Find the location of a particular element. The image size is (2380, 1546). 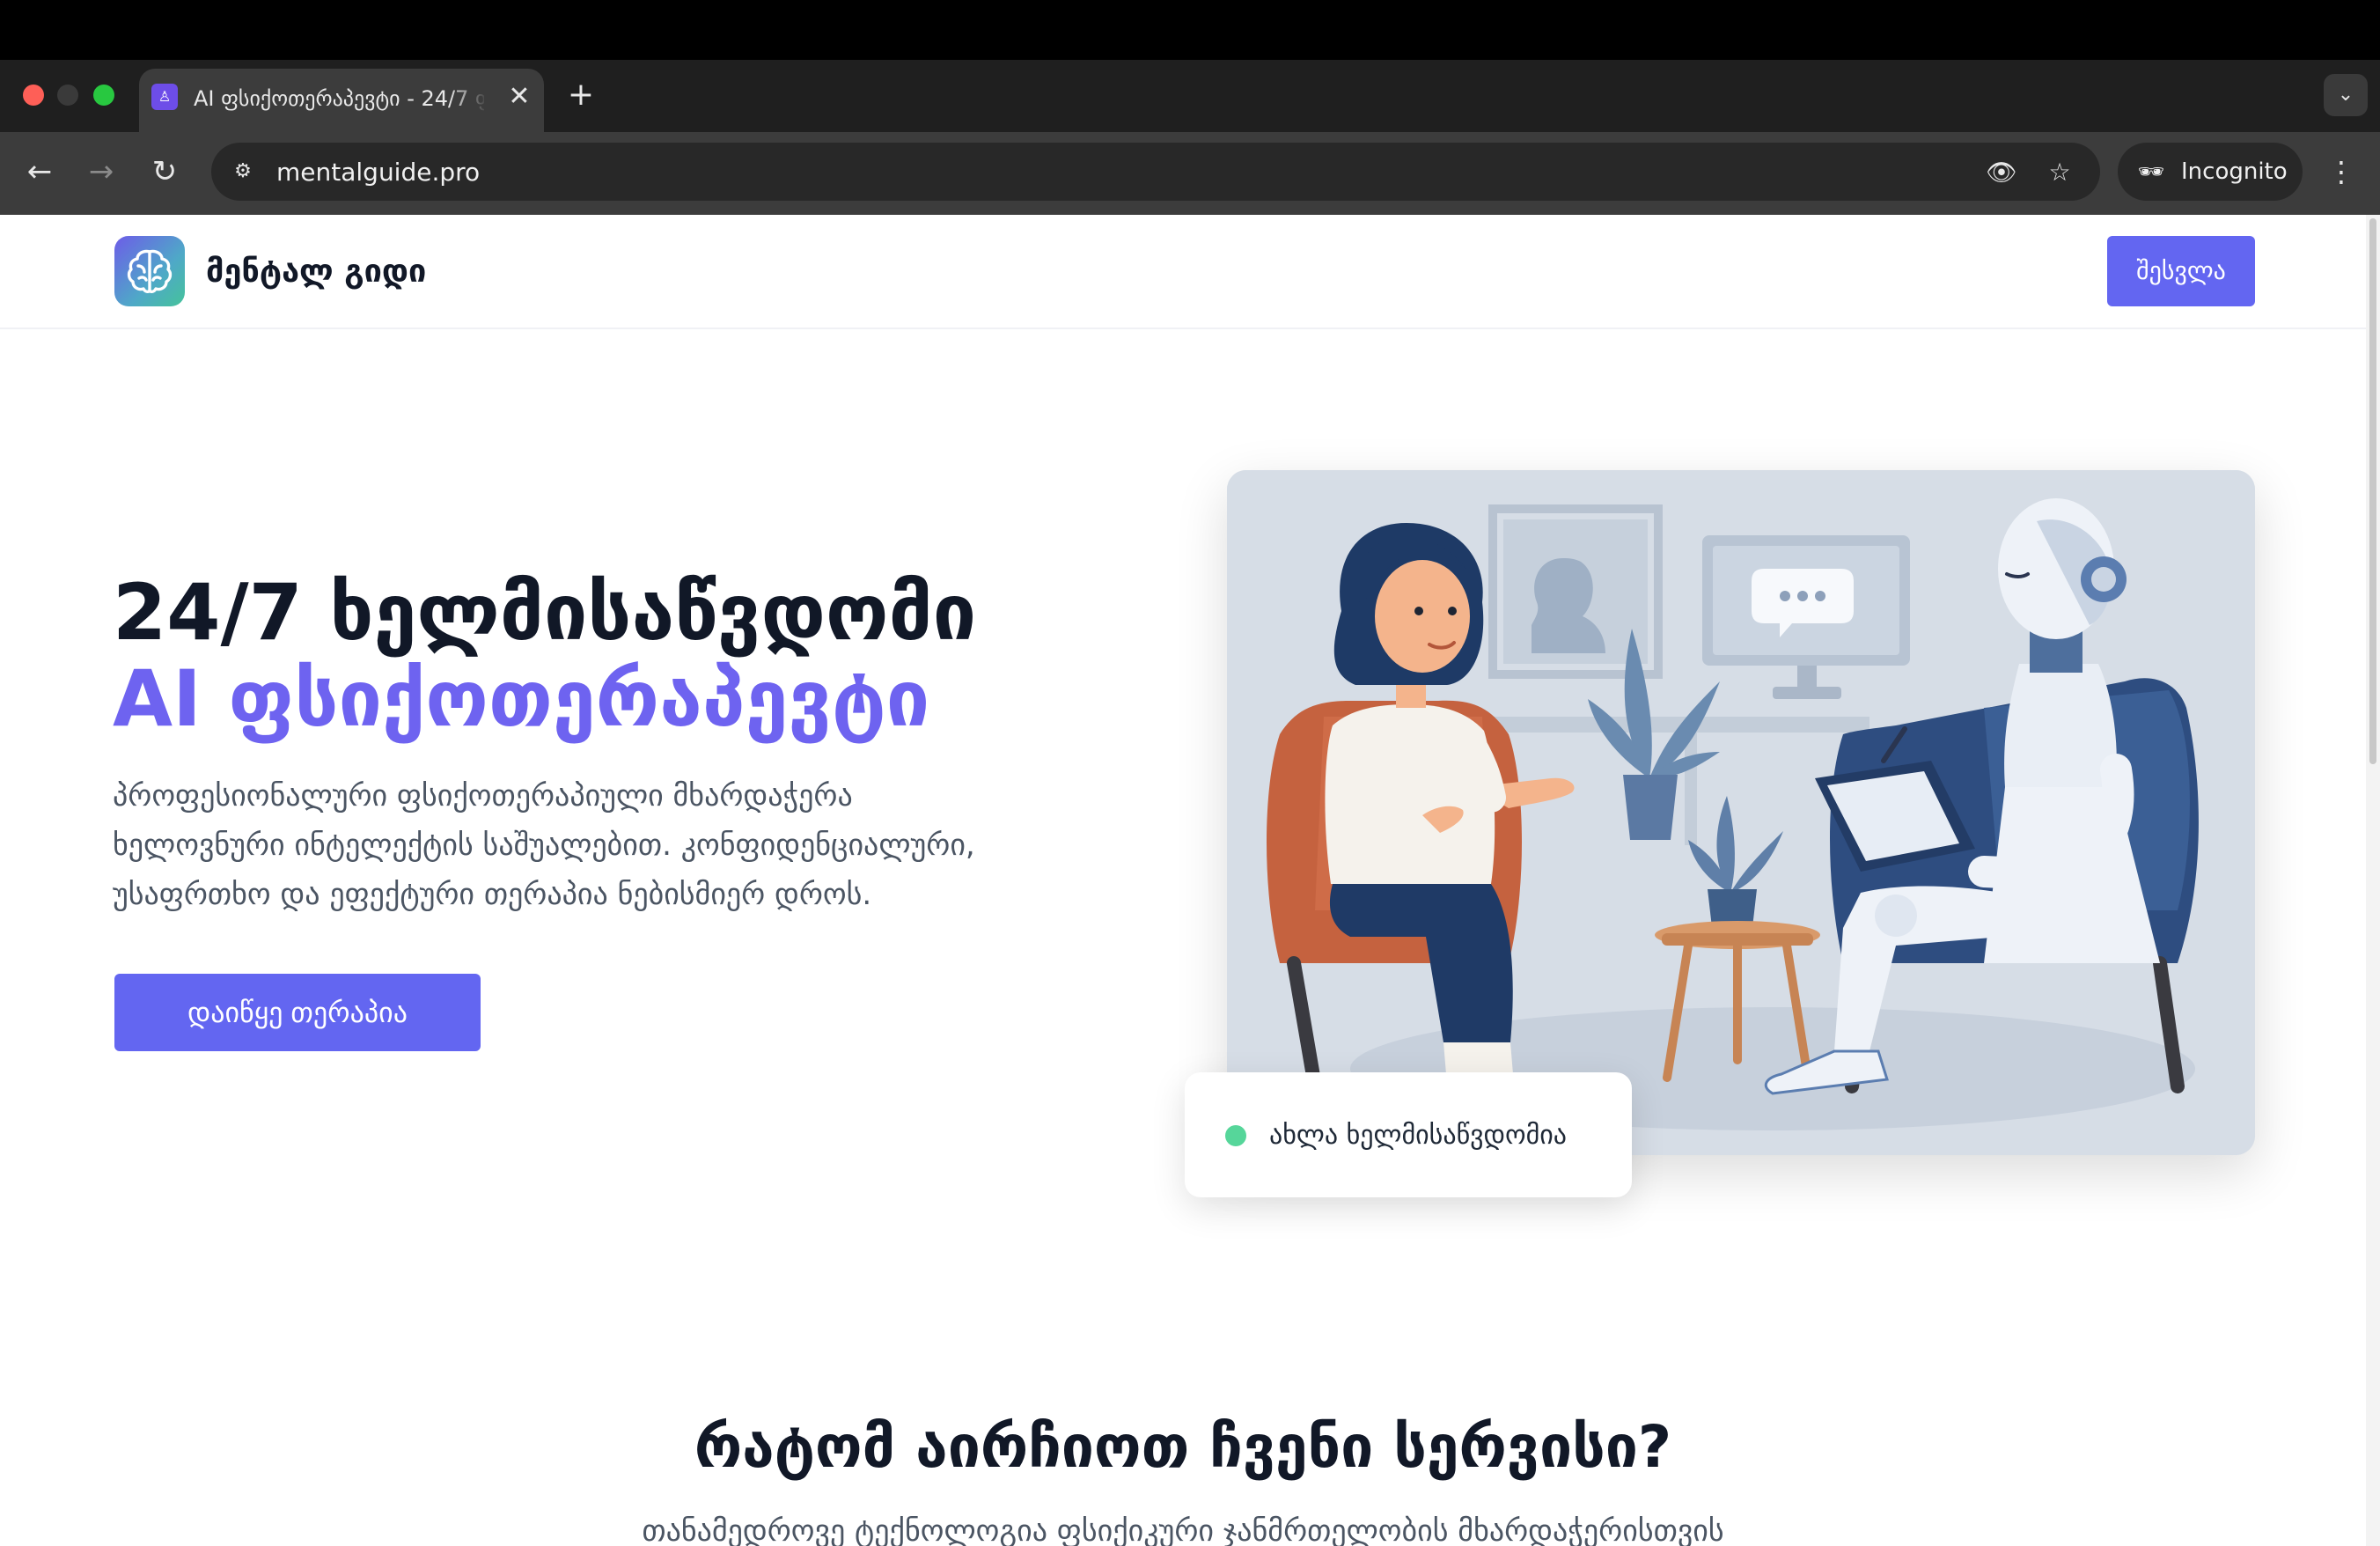

bookmark-star-icon: ☆ is located at coordinates (2059, 172).